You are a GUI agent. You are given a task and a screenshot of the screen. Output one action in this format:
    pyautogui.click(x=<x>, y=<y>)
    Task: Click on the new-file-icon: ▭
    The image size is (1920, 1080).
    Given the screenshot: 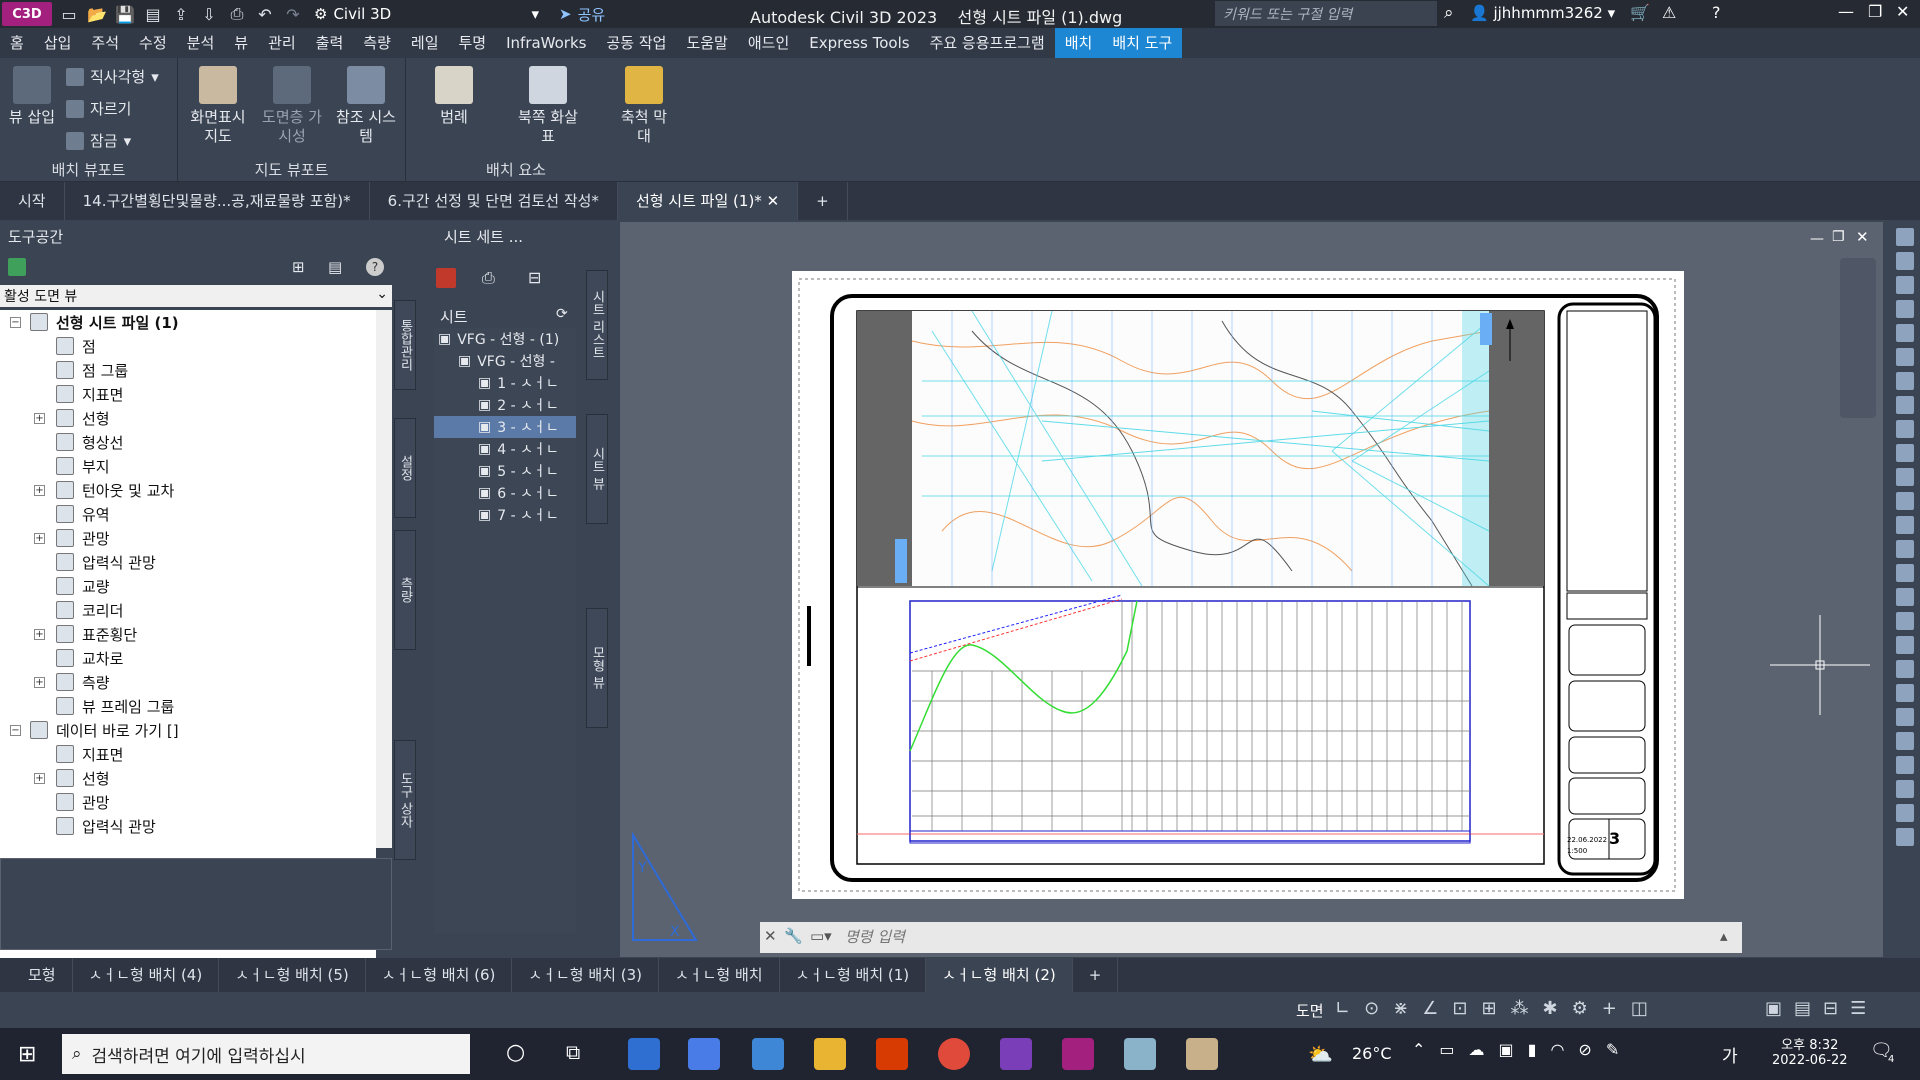 What is the action you would take?
    pyautogui.click(x=69, y=14)
    